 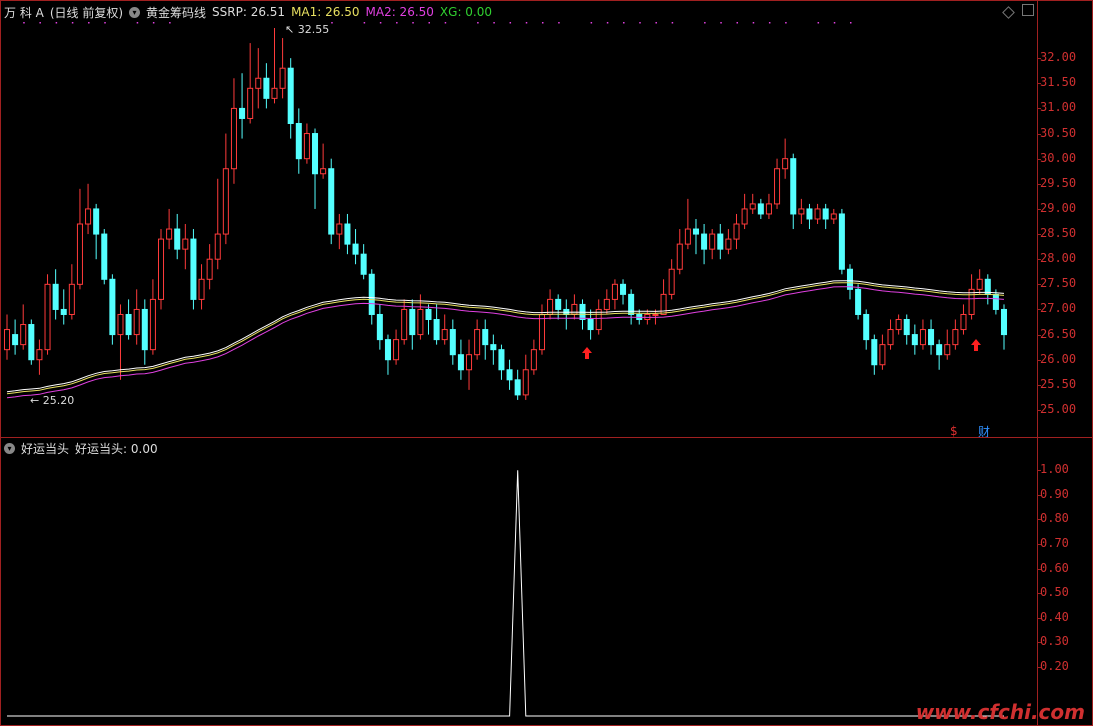 I want to click on sub-value: 好运当头: 0.00, so click(x=116, y=448).